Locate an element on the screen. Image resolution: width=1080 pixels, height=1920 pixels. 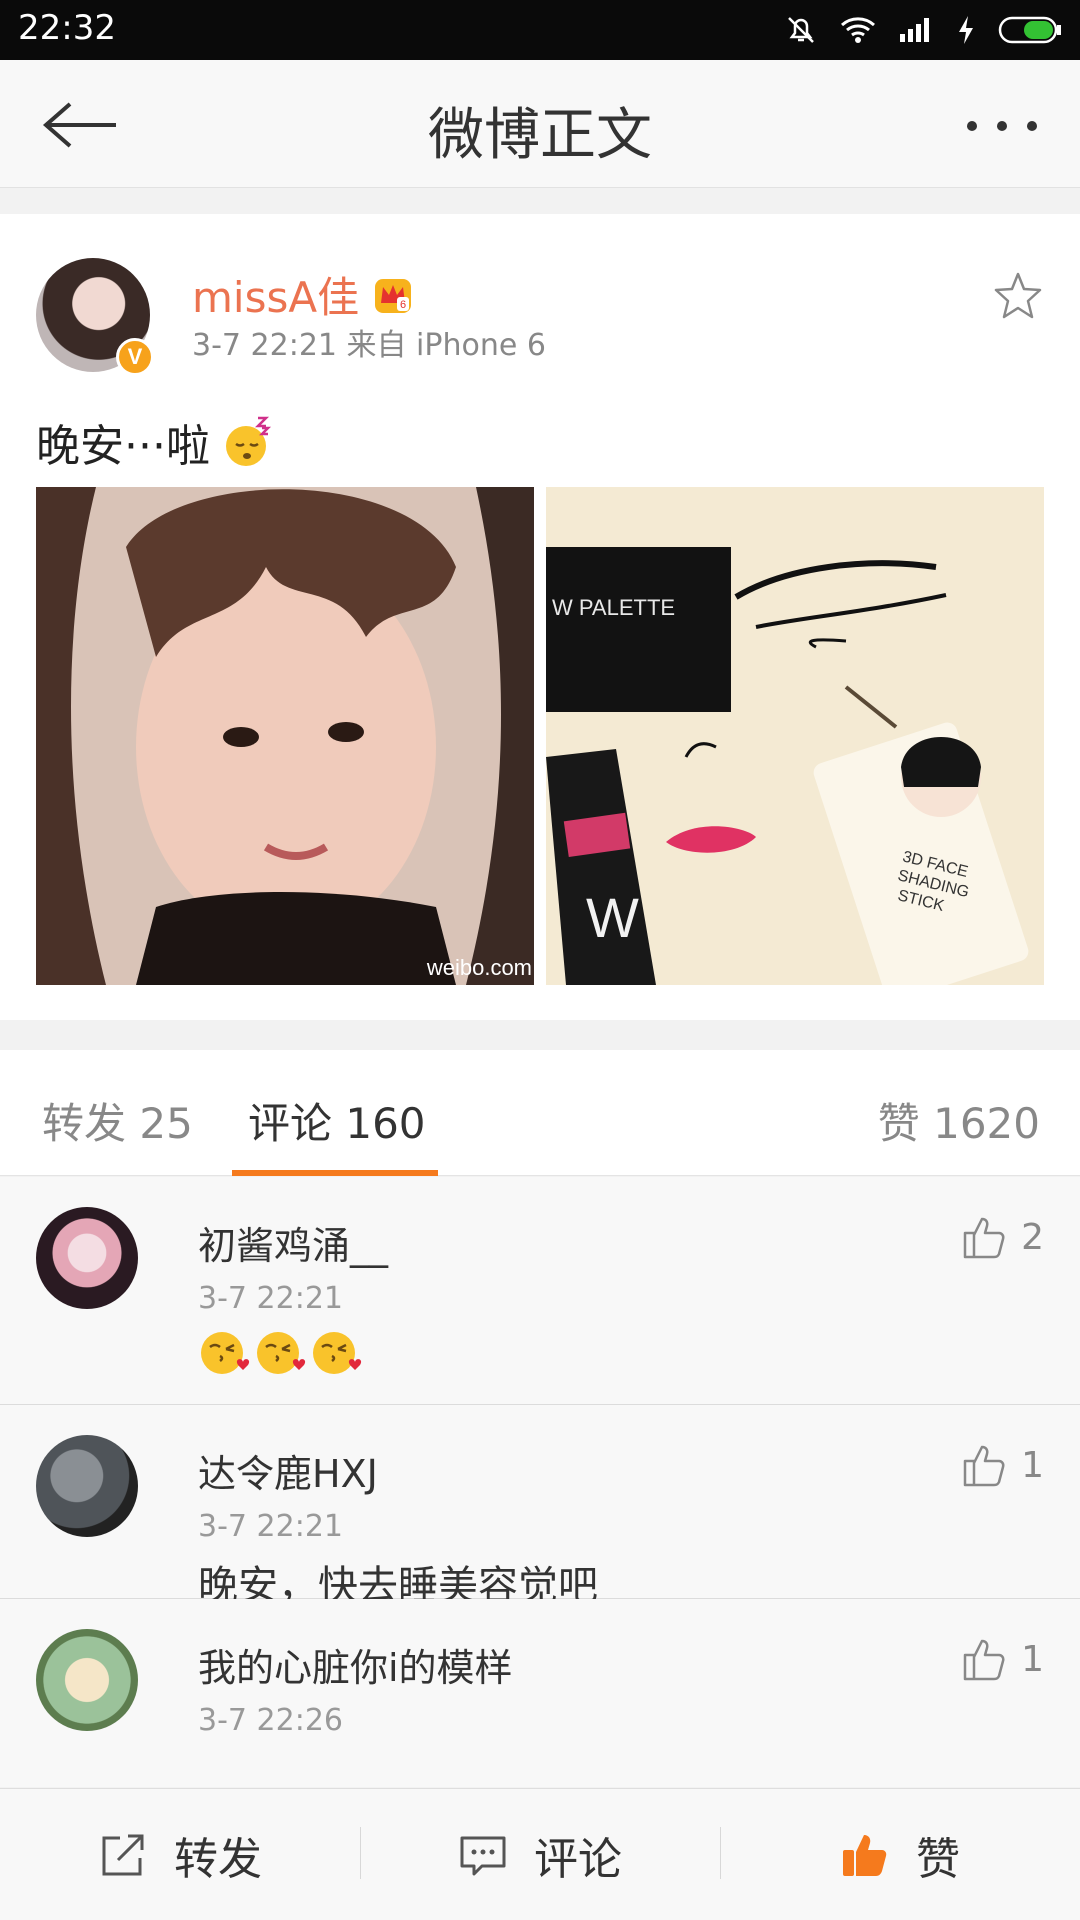
comment-time: 3-7 22:26 is located at coordinates (270, 1720).